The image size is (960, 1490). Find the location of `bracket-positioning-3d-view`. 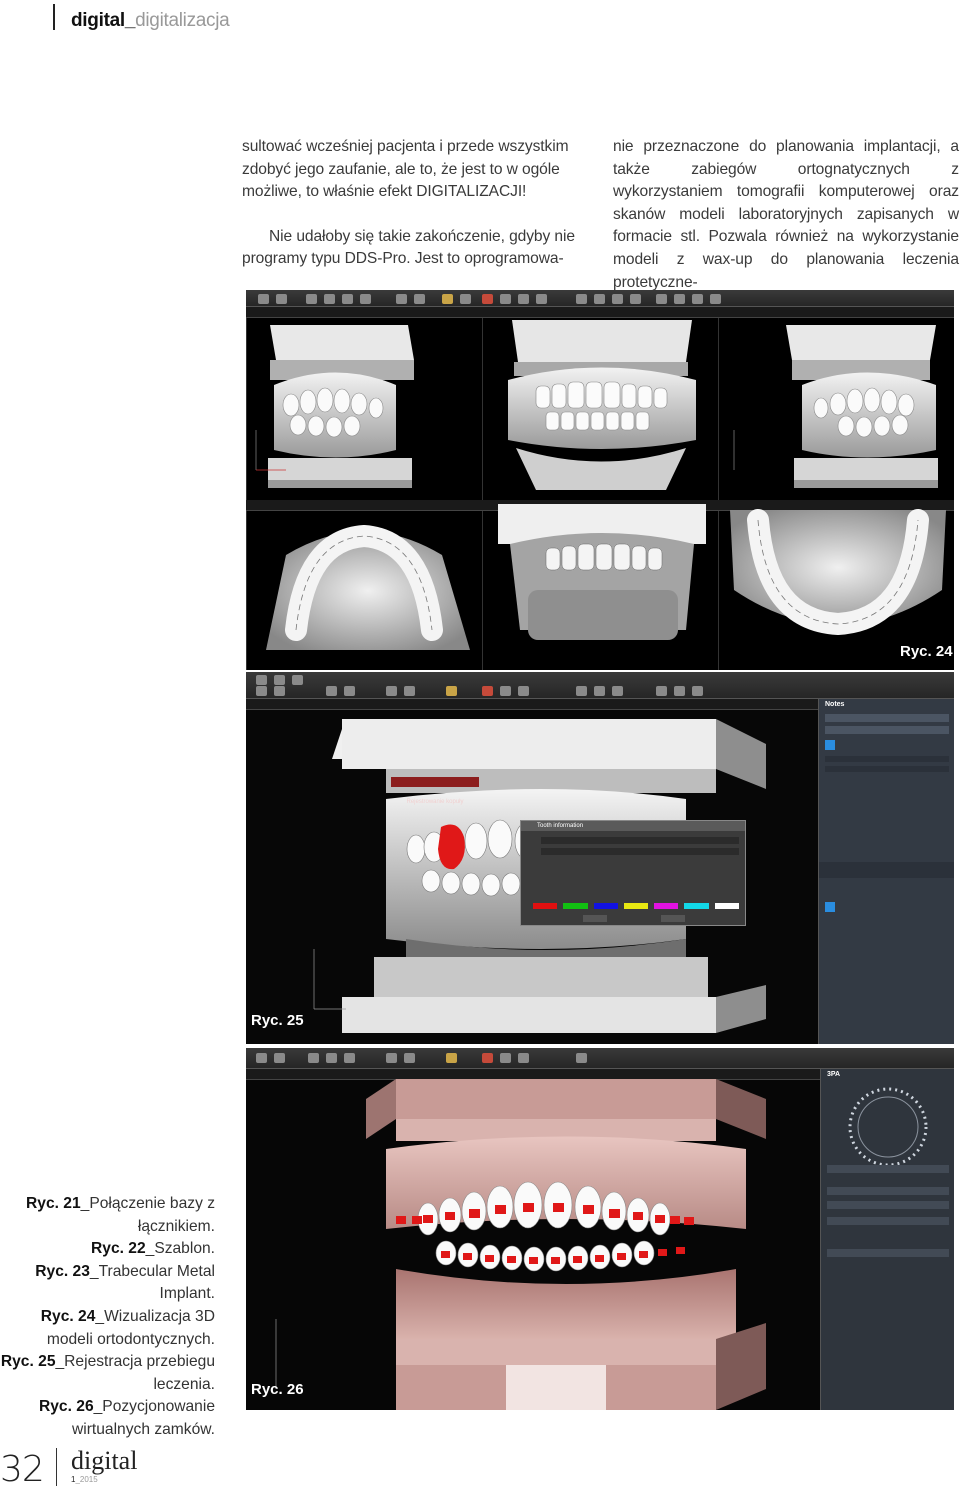

bracket-positioning-3d-view is located at coordinates (520, 1244).